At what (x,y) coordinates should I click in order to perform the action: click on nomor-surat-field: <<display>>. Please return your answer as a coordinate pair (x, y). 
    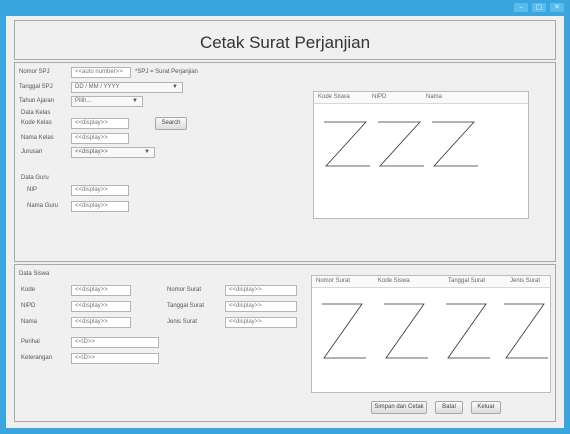
    Looking at the image, I should click on (261, 290).